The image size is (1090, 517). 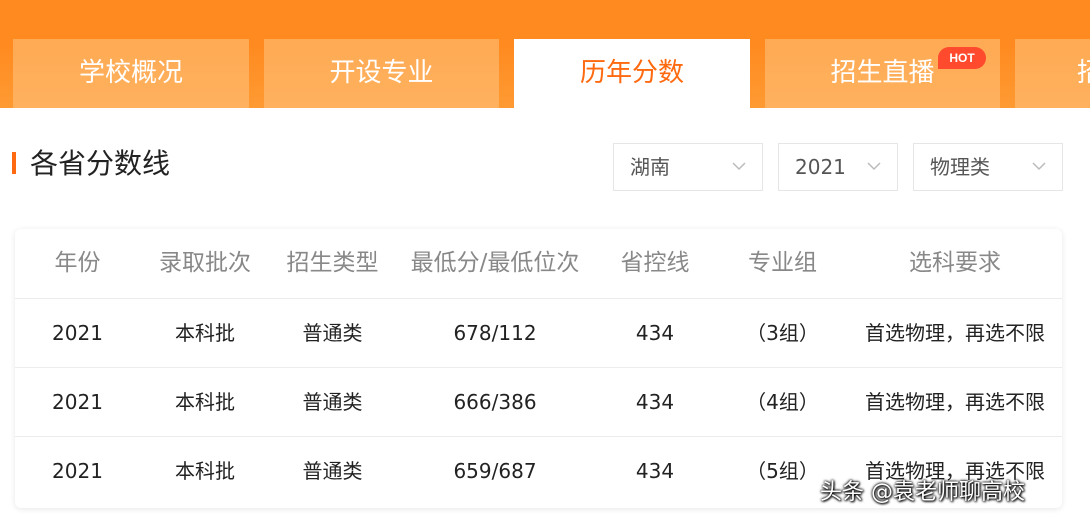 I want to click on province-select: 湖南, so click(x=688, y=167).